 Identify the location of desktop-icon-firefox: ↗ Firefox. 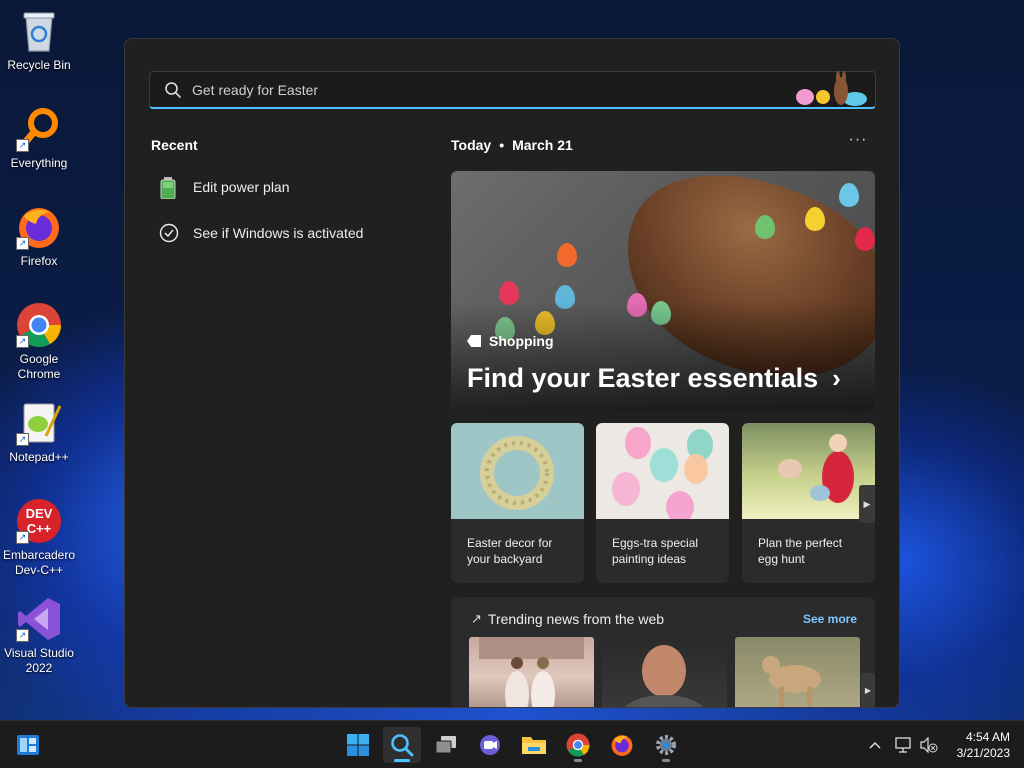
(39, 236).